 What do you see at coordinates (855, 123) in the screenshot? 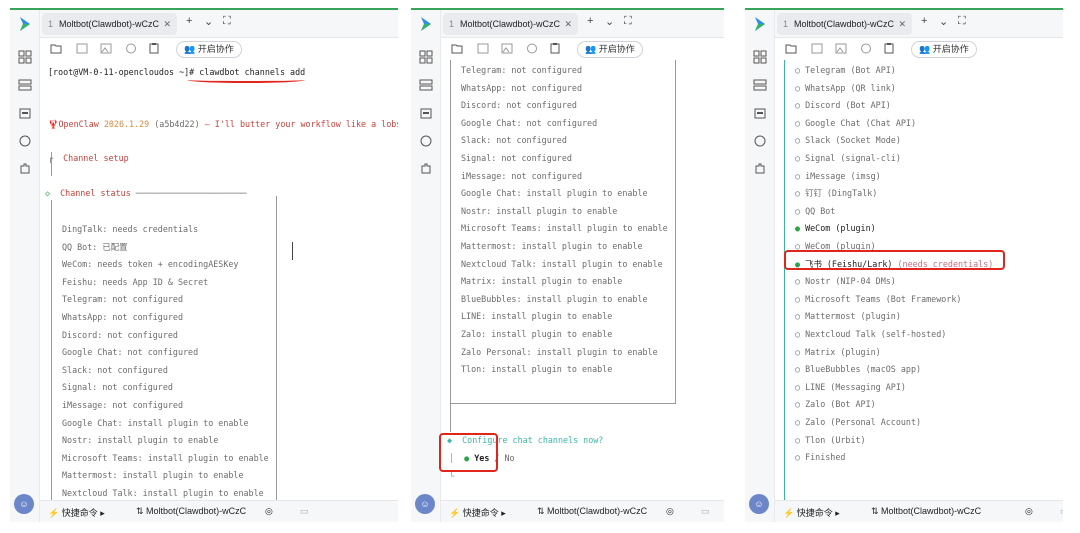
I see `channel-option: ○ Google Chat (Chat API)` at bounding box center [855, 123].